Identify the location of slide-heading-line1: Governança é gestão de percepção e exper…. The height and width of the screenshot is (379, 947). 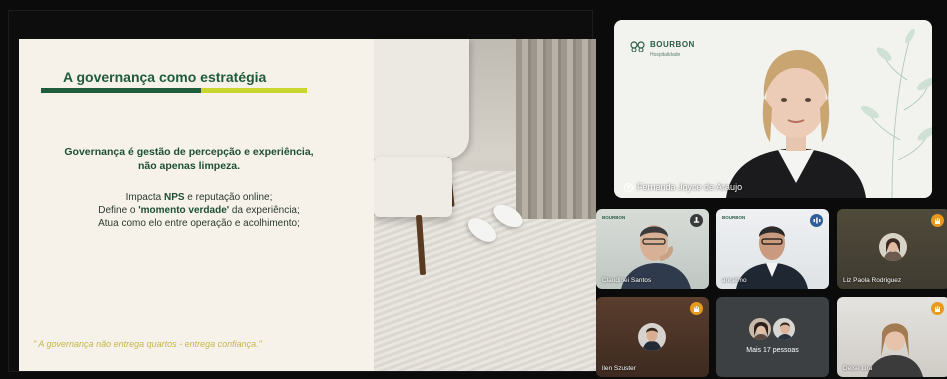
(189, 152).